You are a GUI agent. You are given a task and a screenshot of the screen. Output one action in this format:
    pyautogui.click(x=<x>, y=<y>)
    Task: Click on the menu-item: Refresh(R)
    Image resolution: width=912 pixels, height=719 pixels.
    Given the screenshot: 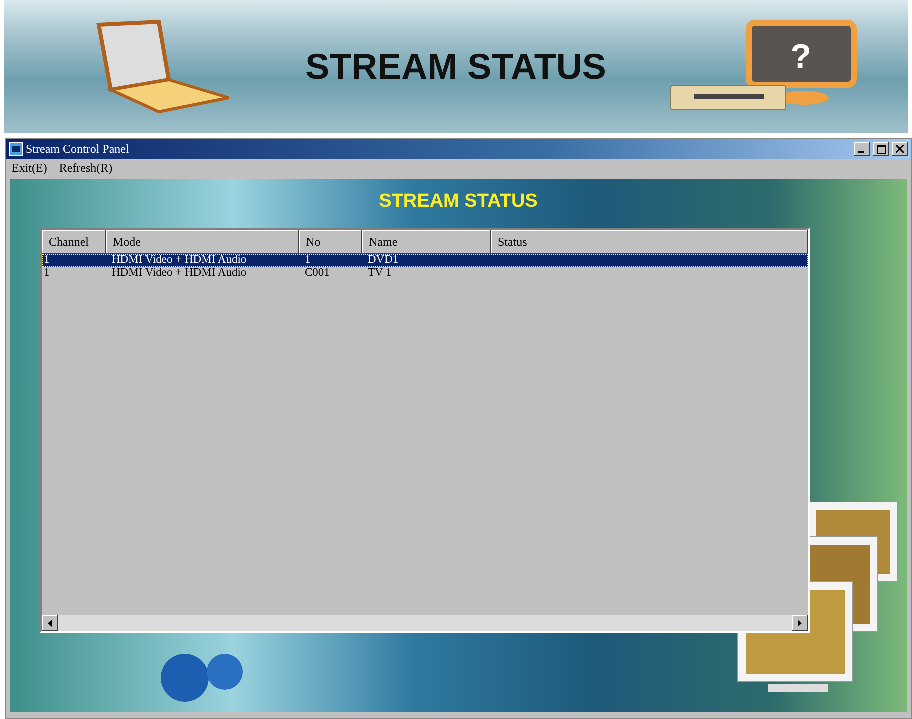 What is the action you would take?
    pyautogui.click(x=86, y=168)
    